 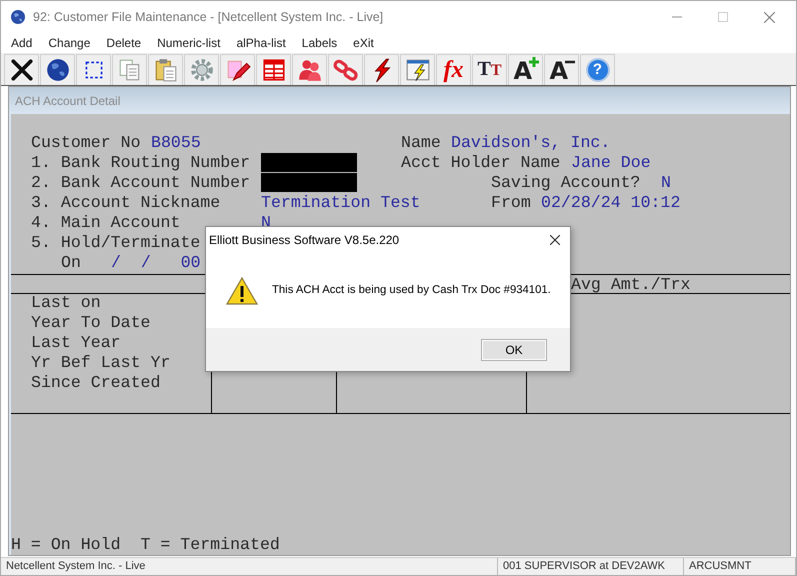 What do you see at coordinates (176, 143) in the screenshot?
I see `field-value: B8055` at bounding box center [176, 143].